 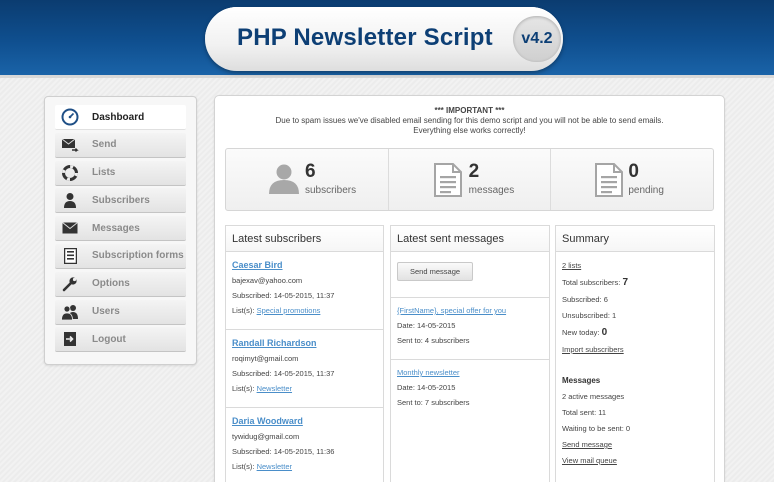 What do you see at coordinates (111, 284) in the screenshot?
I see `sidebar-item-label: Options` at bounding box center [111, 284].